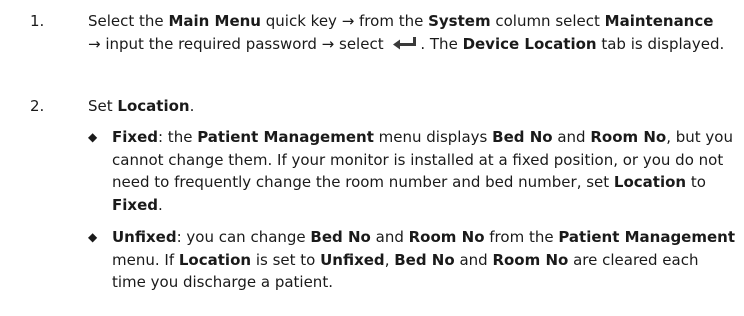 The width and height of the screenshot is (744, 316). What do you see at coordinates (389, 259) in the screenshot?
I see `text-run: ,` at bounding box center [389, 259].